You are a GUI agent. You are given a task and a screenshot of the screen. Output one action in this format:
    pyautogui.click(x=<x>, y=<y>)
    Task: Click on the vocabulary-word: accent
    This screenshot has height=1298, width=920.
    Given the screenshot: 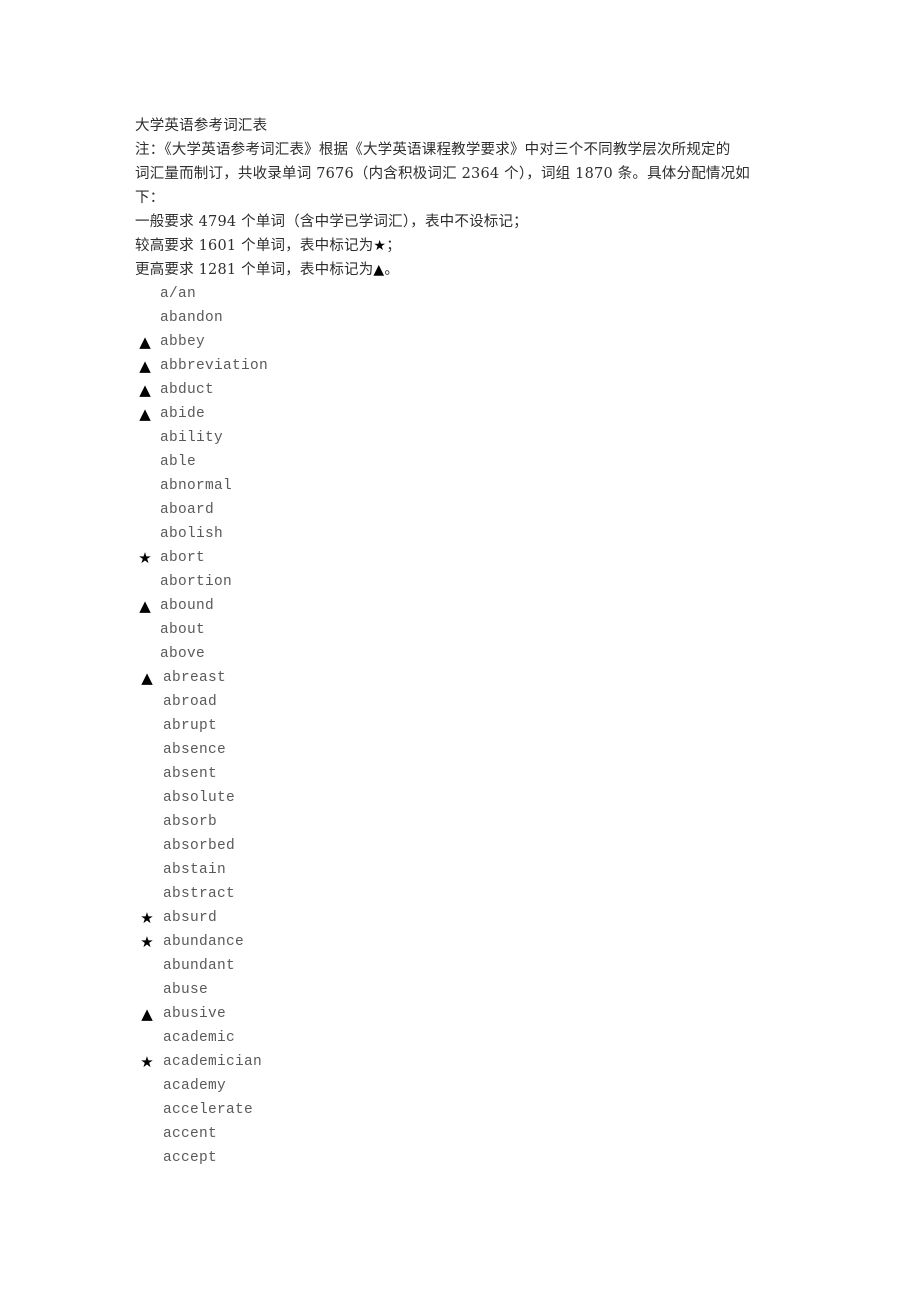 What is the action you would take?
    pyautogui.click(x=190, y=1134)
    